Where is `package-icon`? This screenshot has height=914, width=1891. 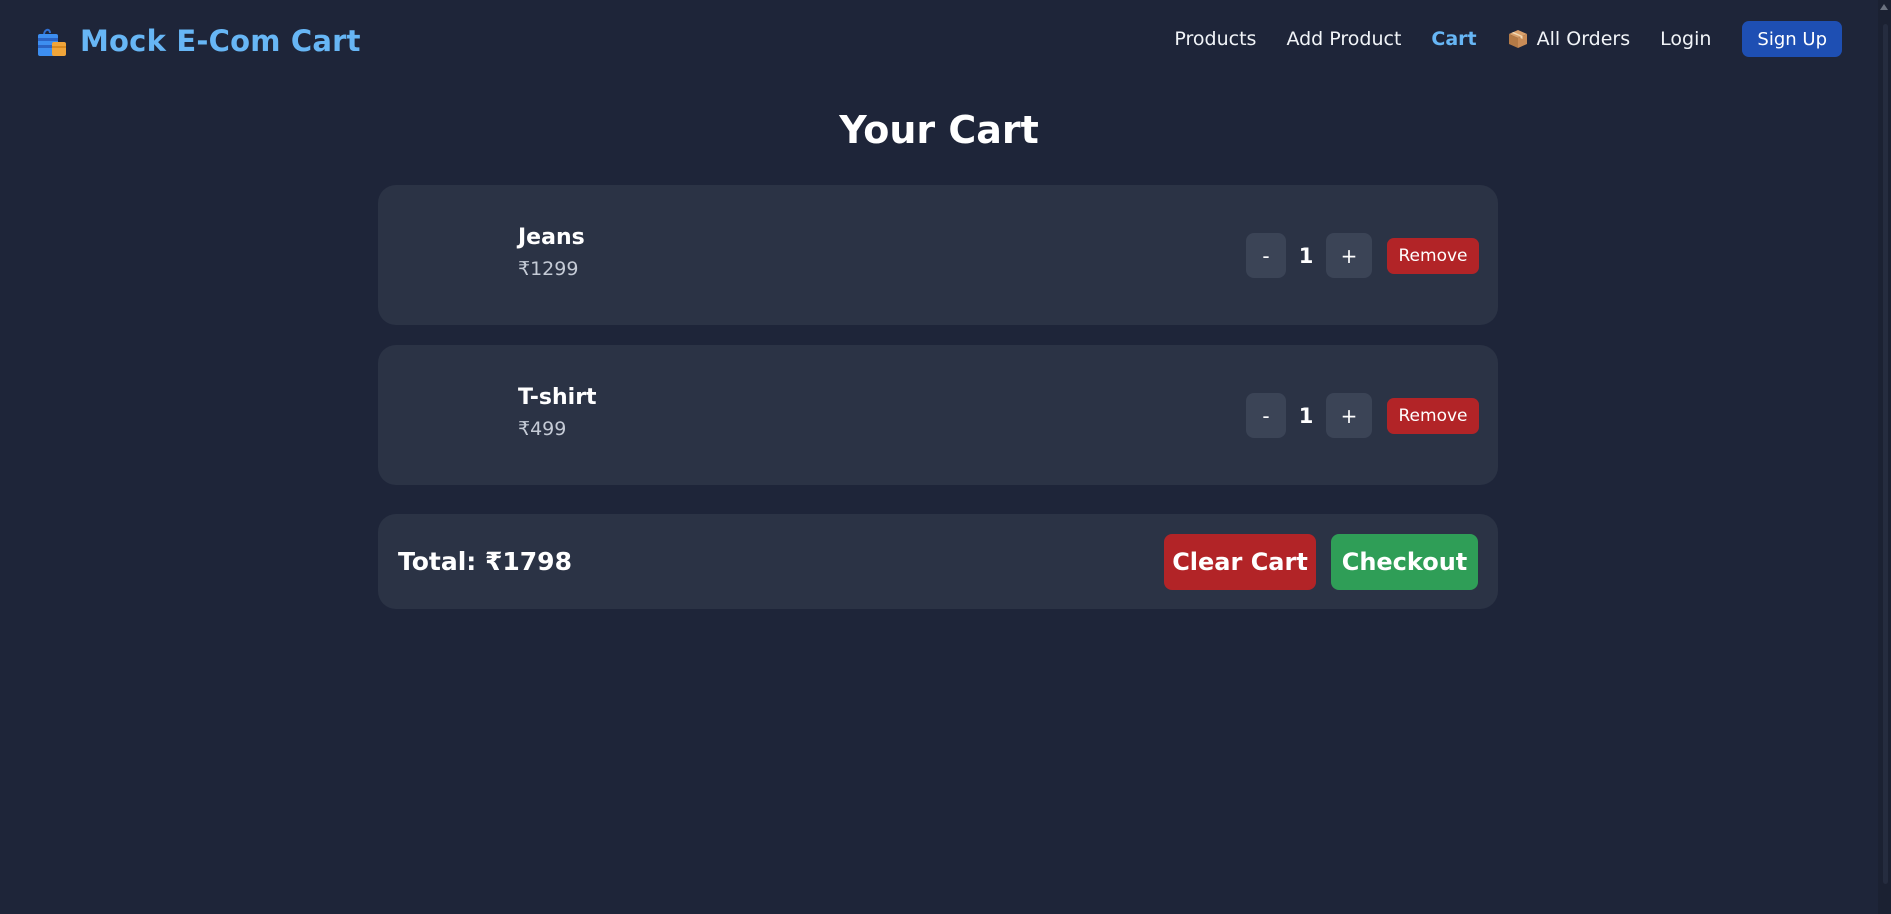
package-icon is located at coordinates (1517, 39).